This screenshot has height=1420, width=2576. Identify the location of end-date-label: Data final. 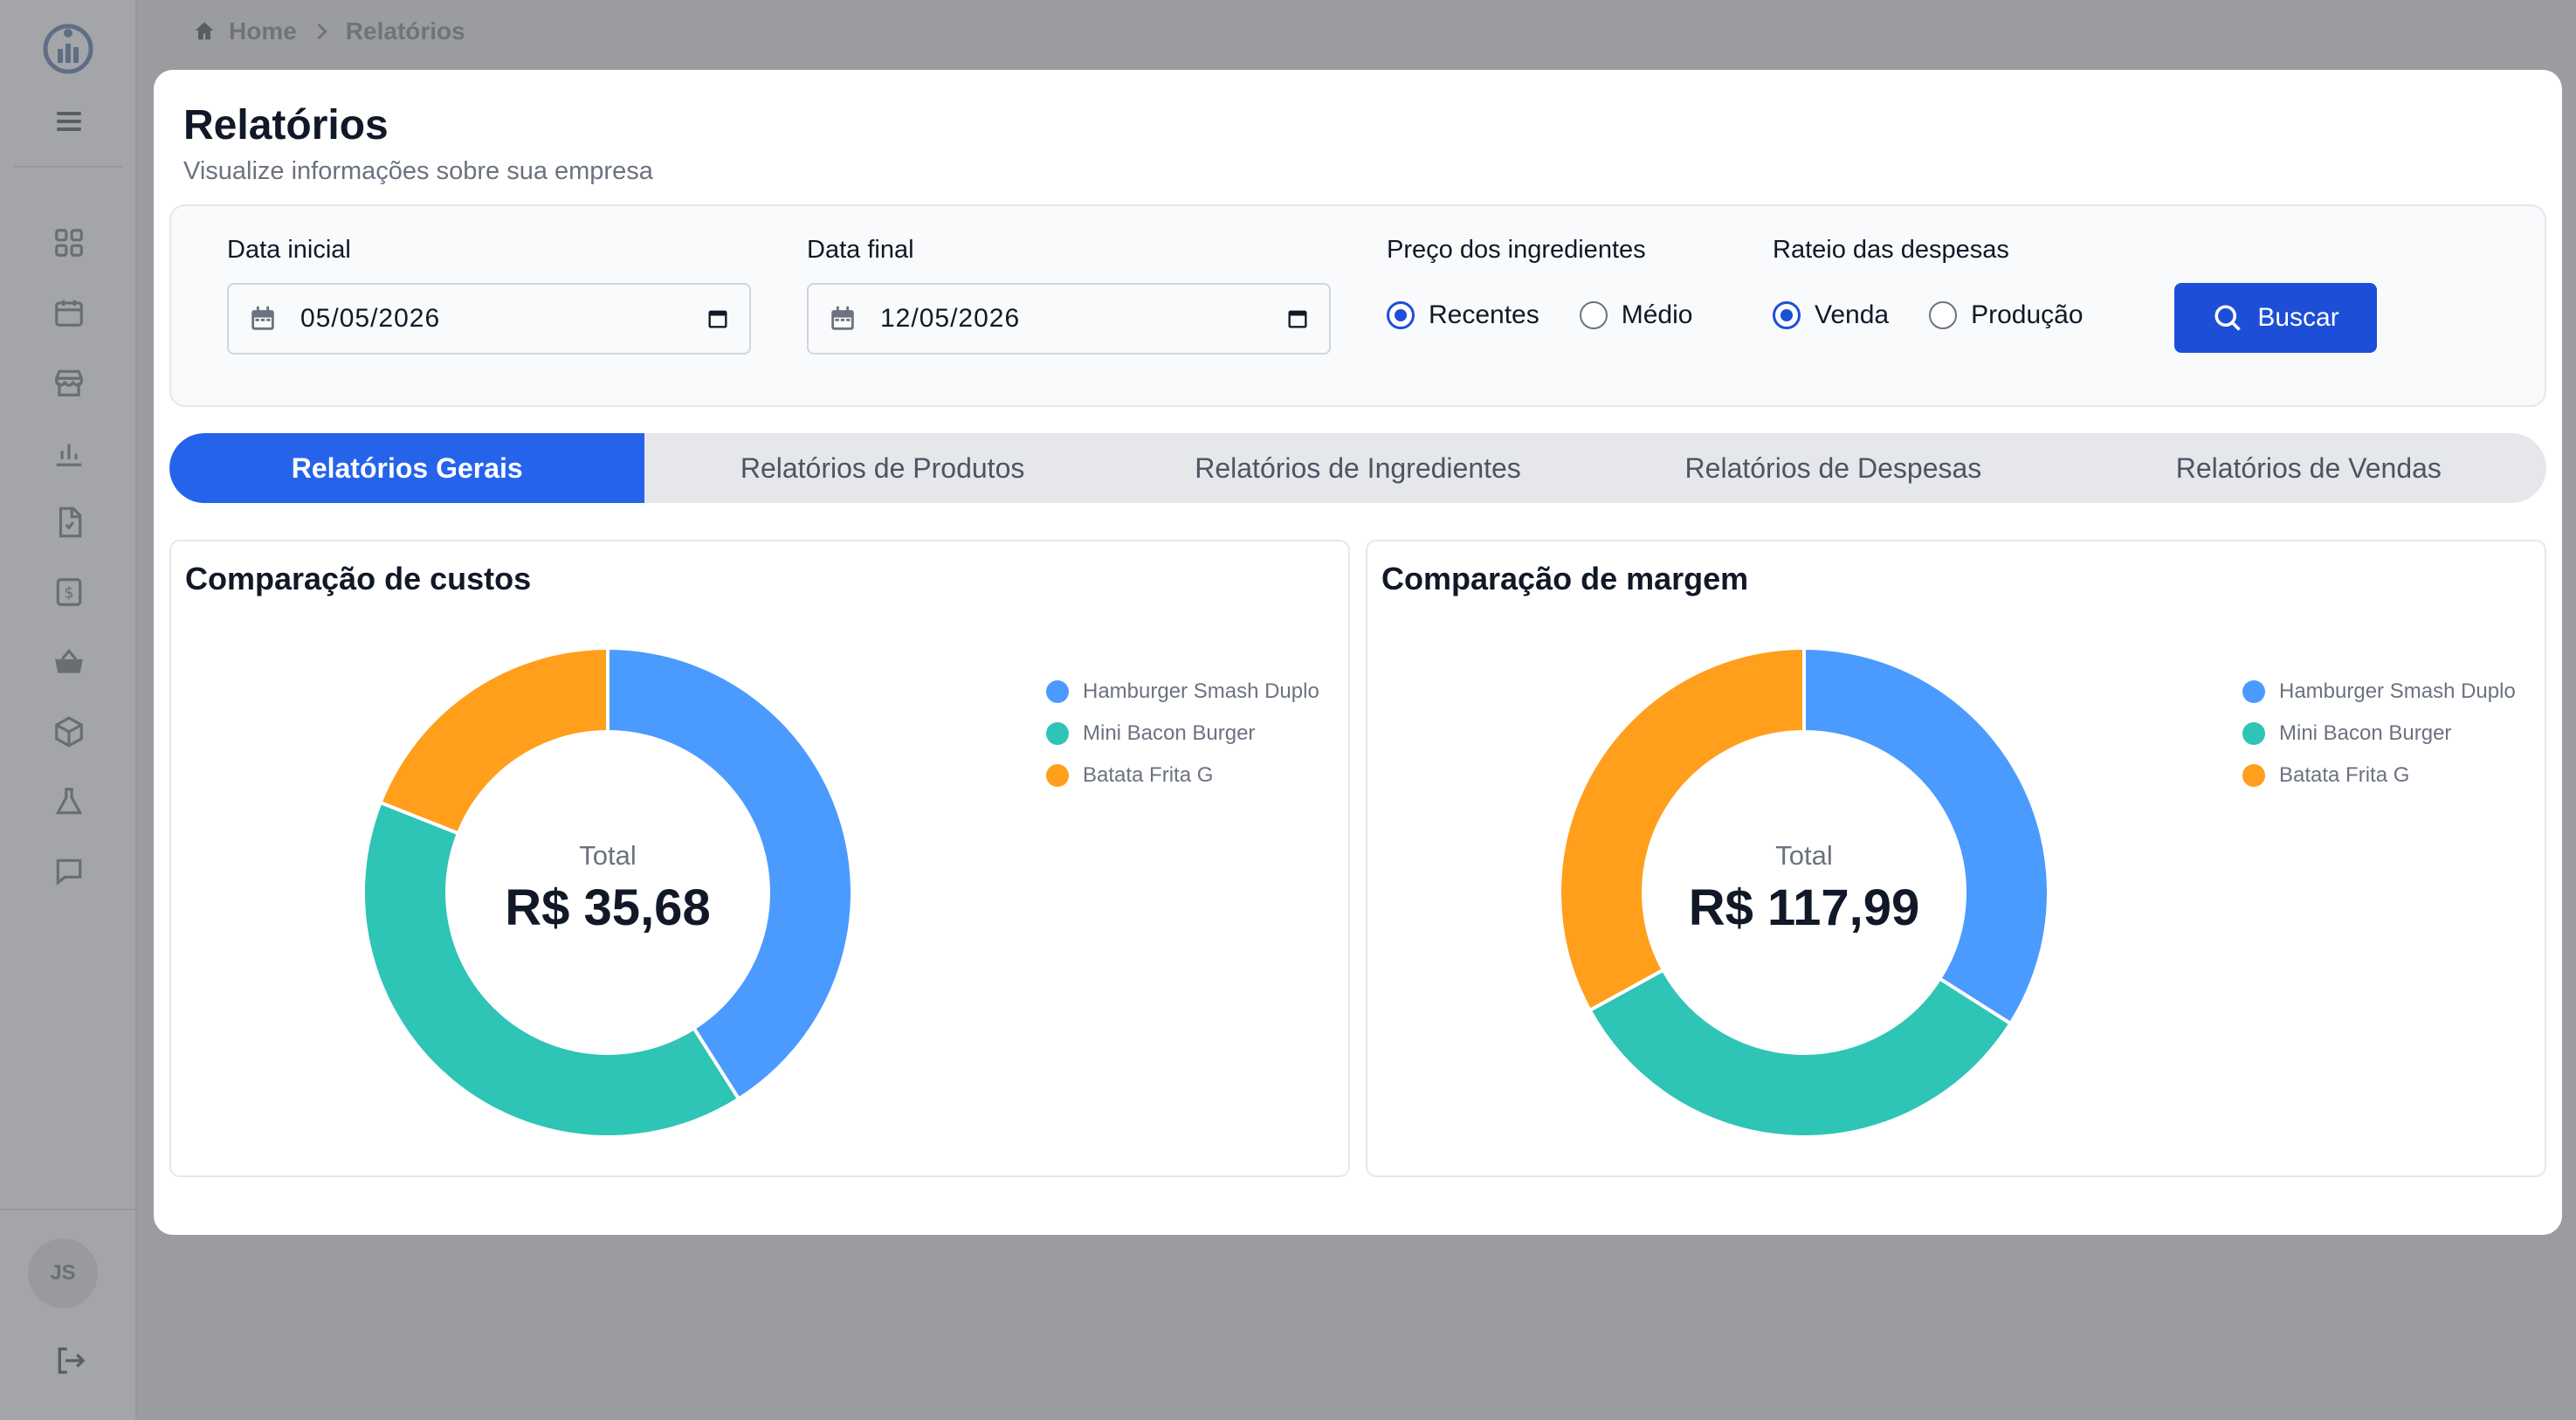
(860, 250).